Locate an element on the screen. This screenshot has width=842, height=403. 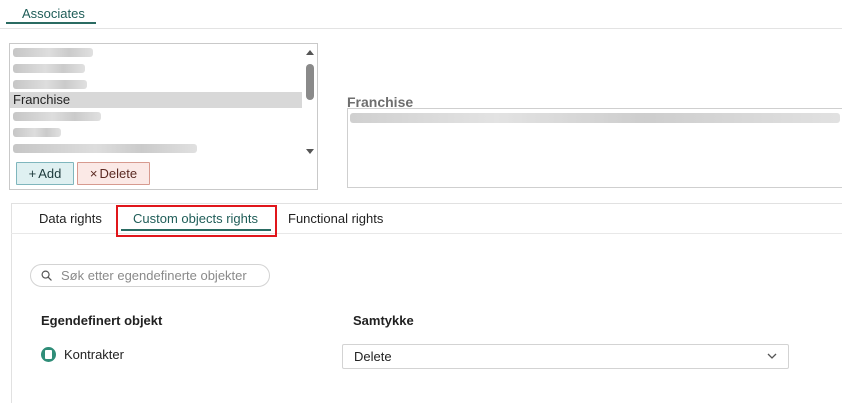
list-item-label: Franchise is located at coordinates (42, 99).